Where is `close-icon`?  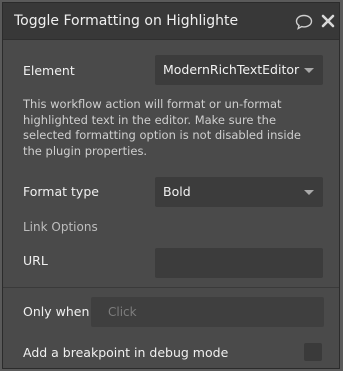 close-icon is located at coordinates (328, 21).